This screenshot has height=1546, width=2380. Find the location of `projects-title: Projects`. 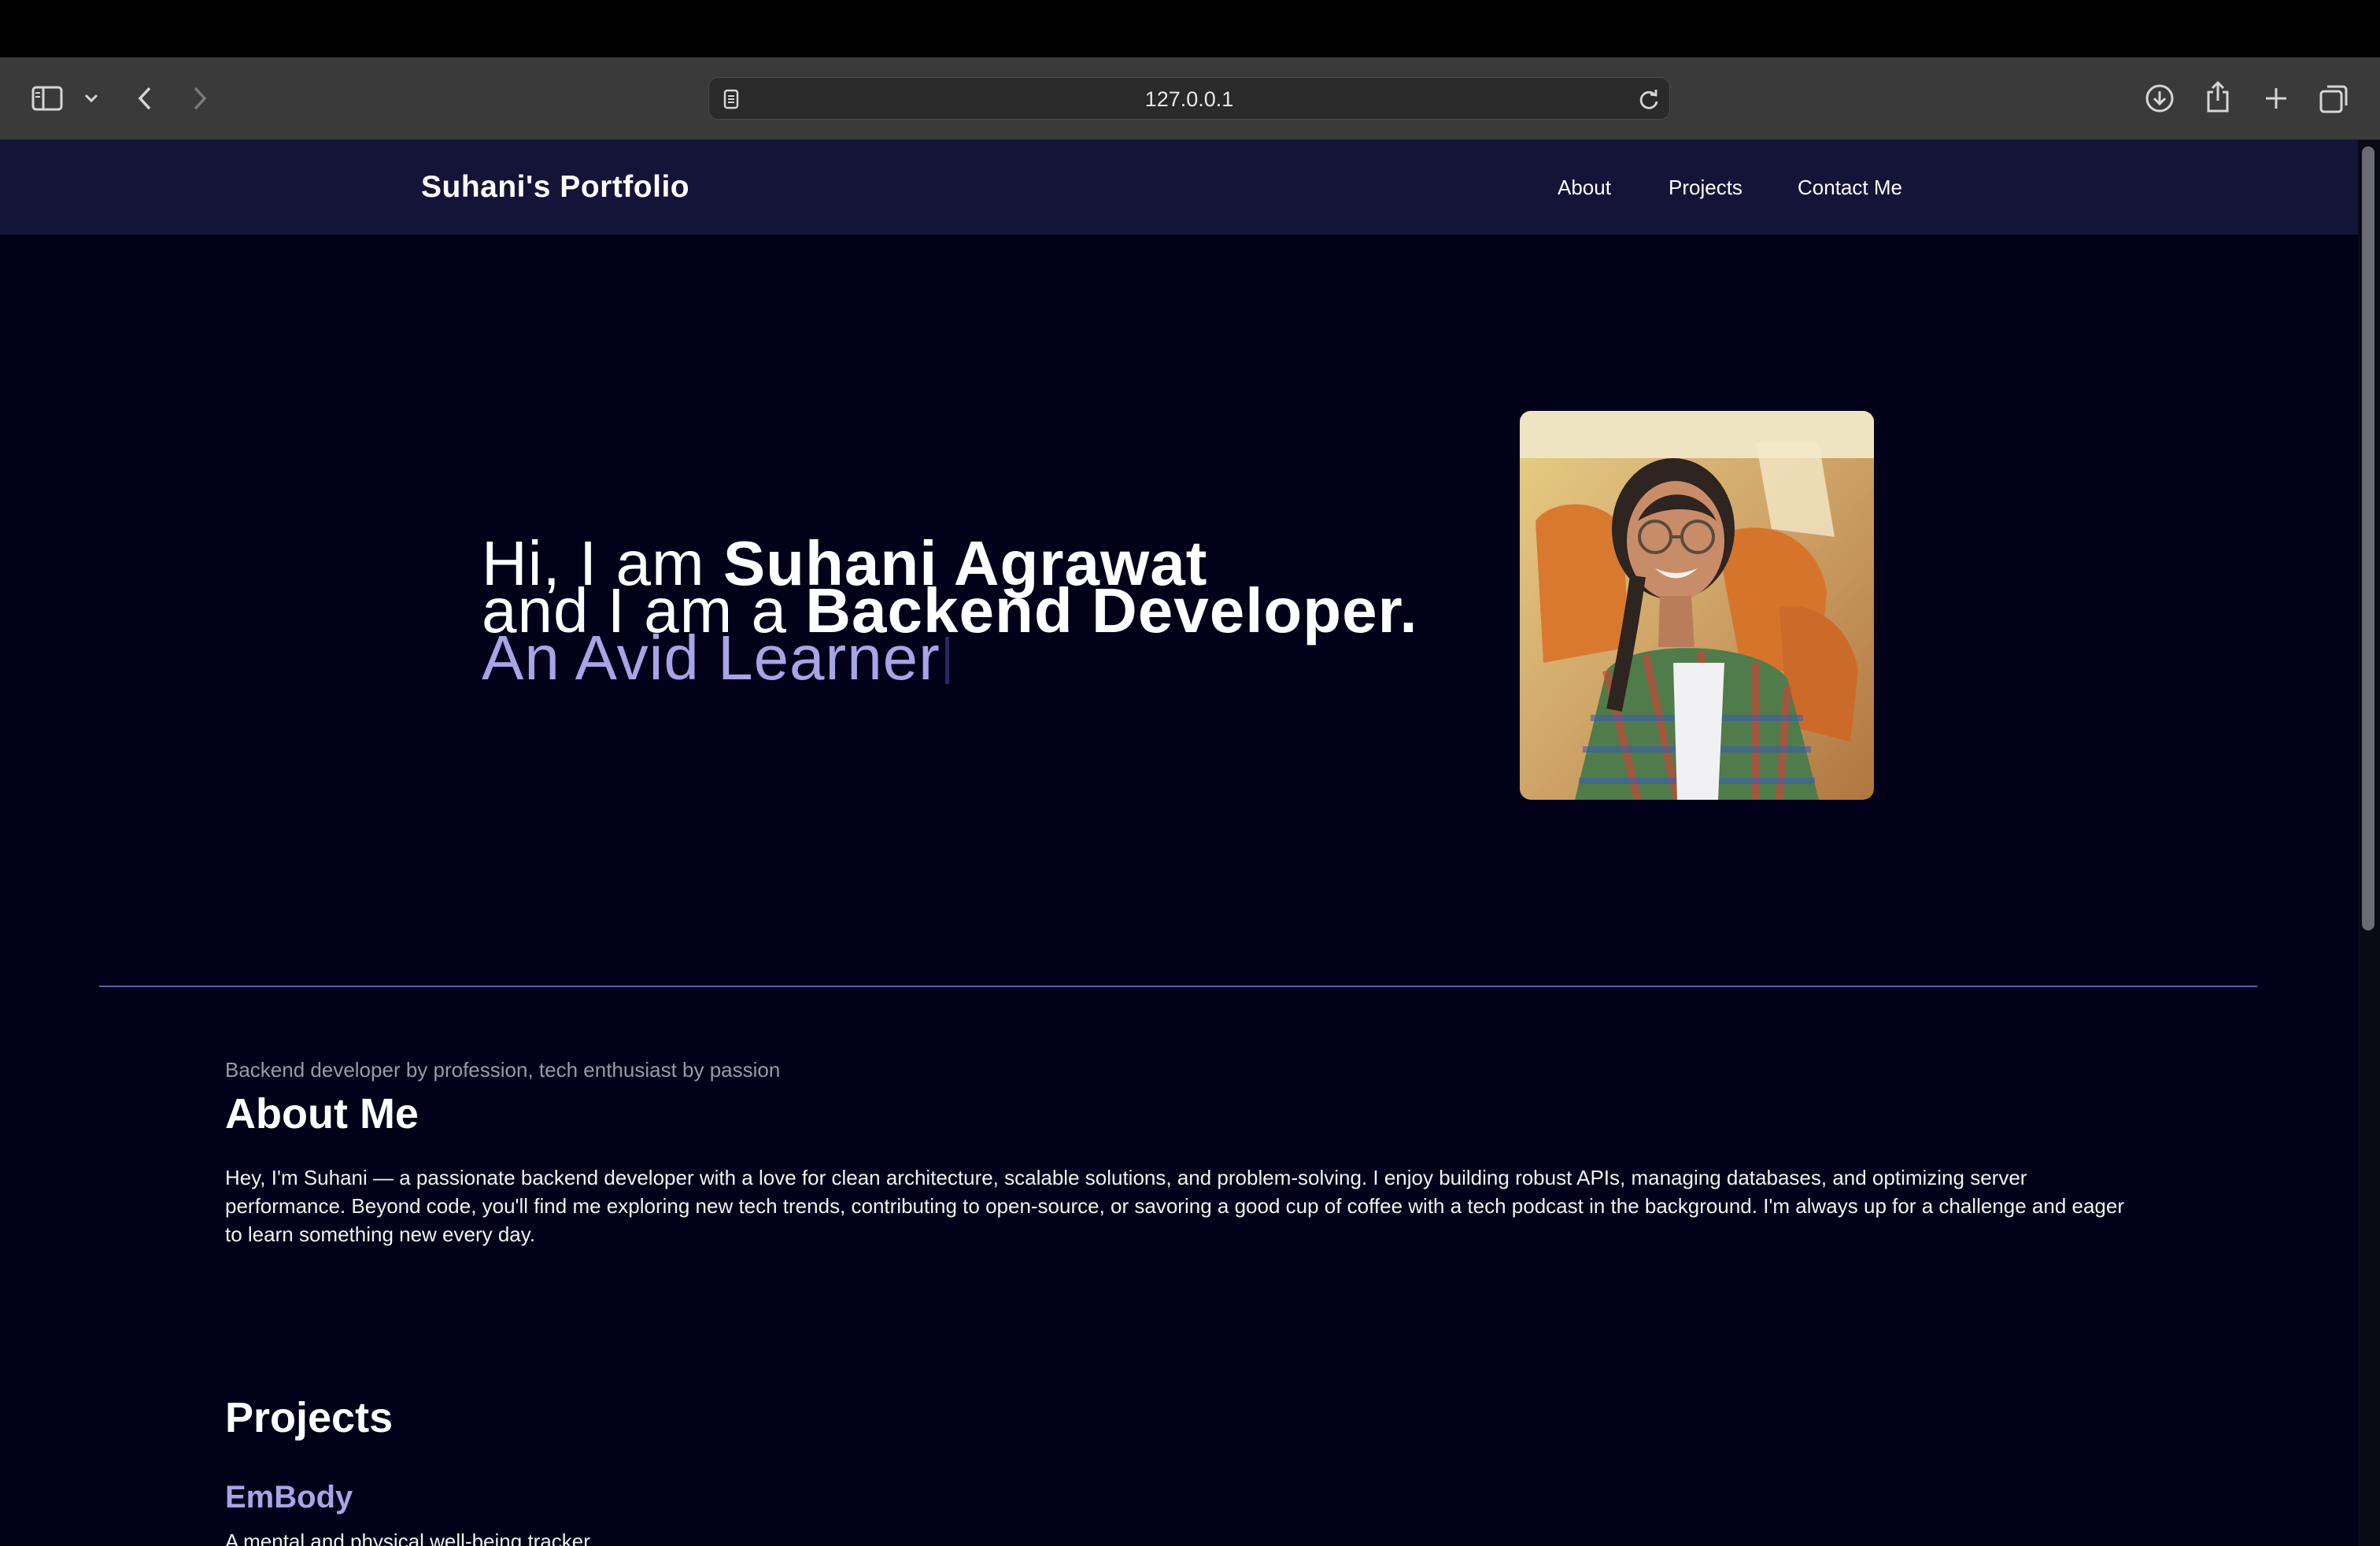

projects-title: Projects is located at coordinates (309, 1417).